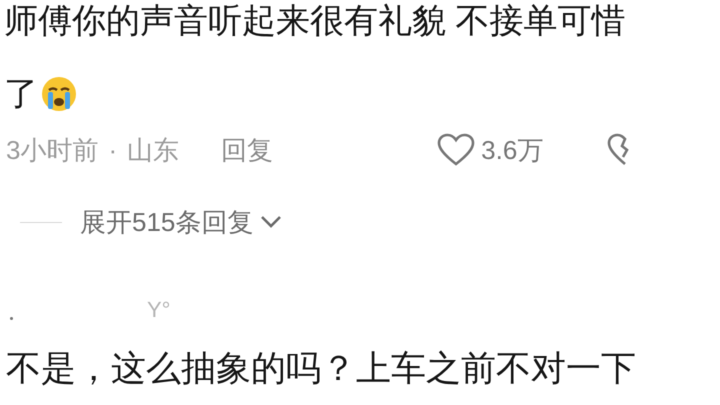 The image size is (720, 405). Describe the element at coordinates (247, 150) in the screenshot. I see `reply-link: 回复` at that location.